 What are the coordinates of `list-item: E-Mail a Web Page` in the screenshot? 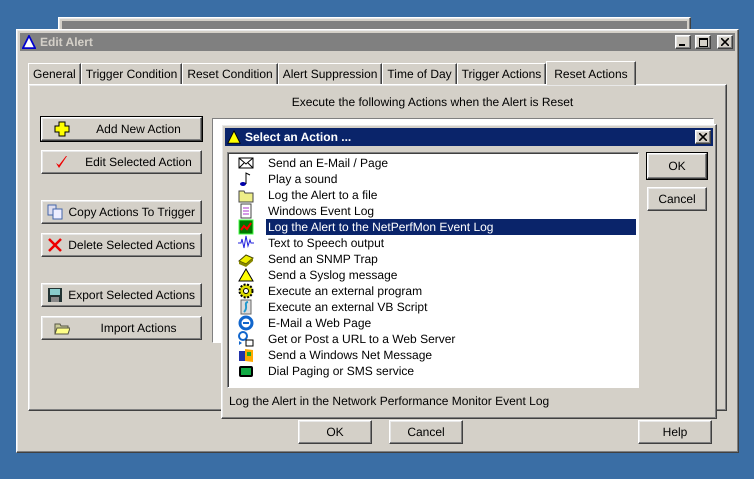 It's located at (320, 323).